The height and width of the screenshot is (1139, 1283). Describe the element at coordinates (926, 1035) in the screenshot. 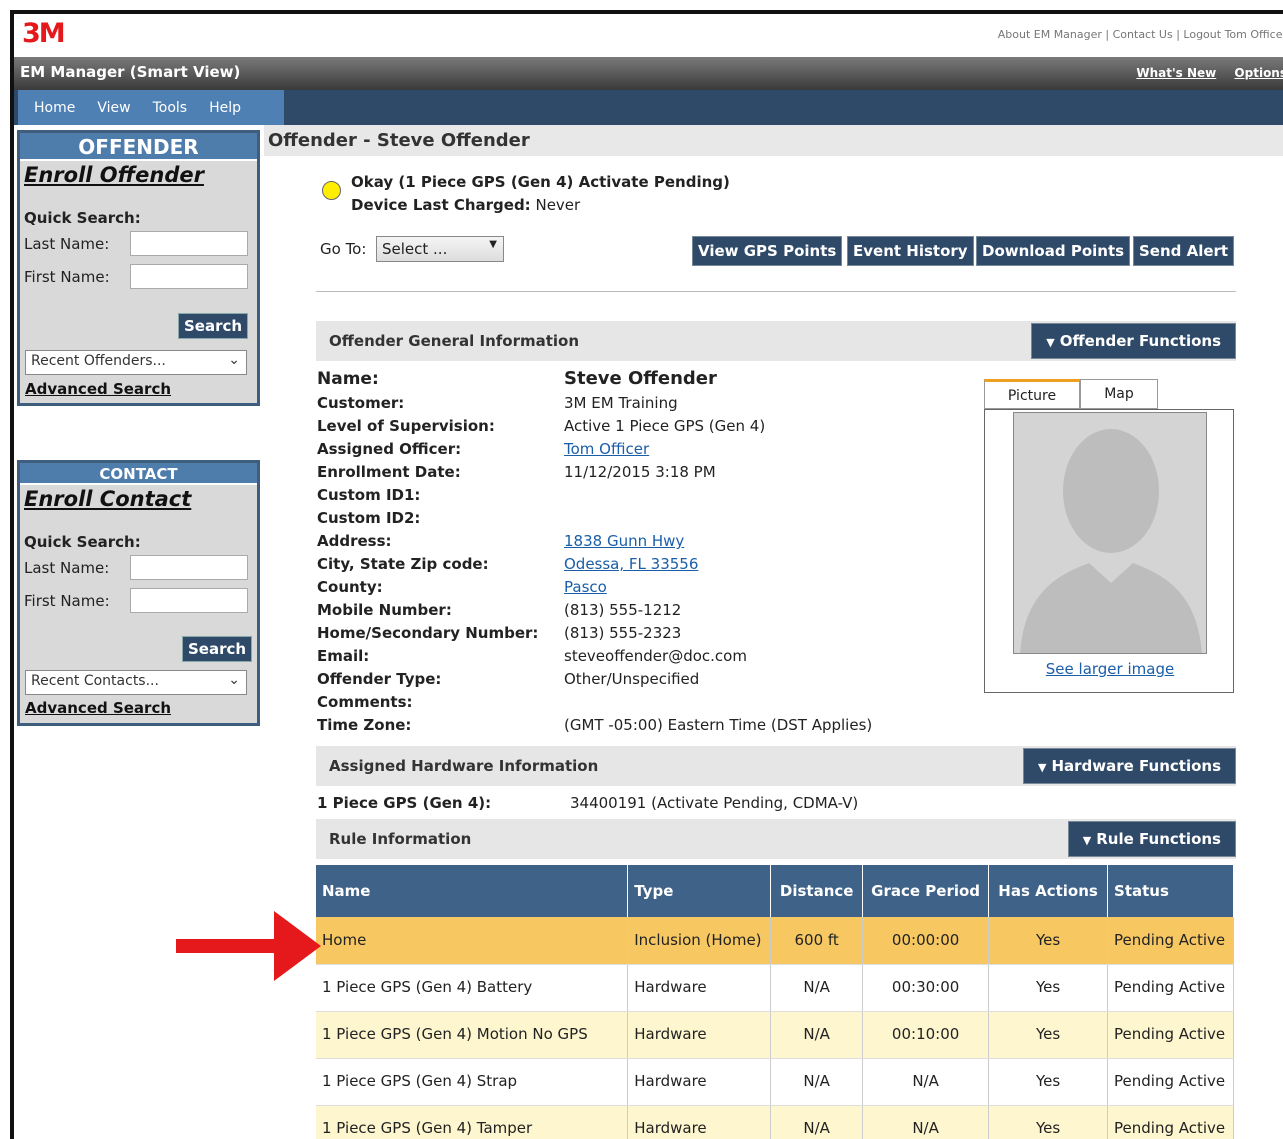

I see `rule-grace-cell: 00:10:00` at that location.